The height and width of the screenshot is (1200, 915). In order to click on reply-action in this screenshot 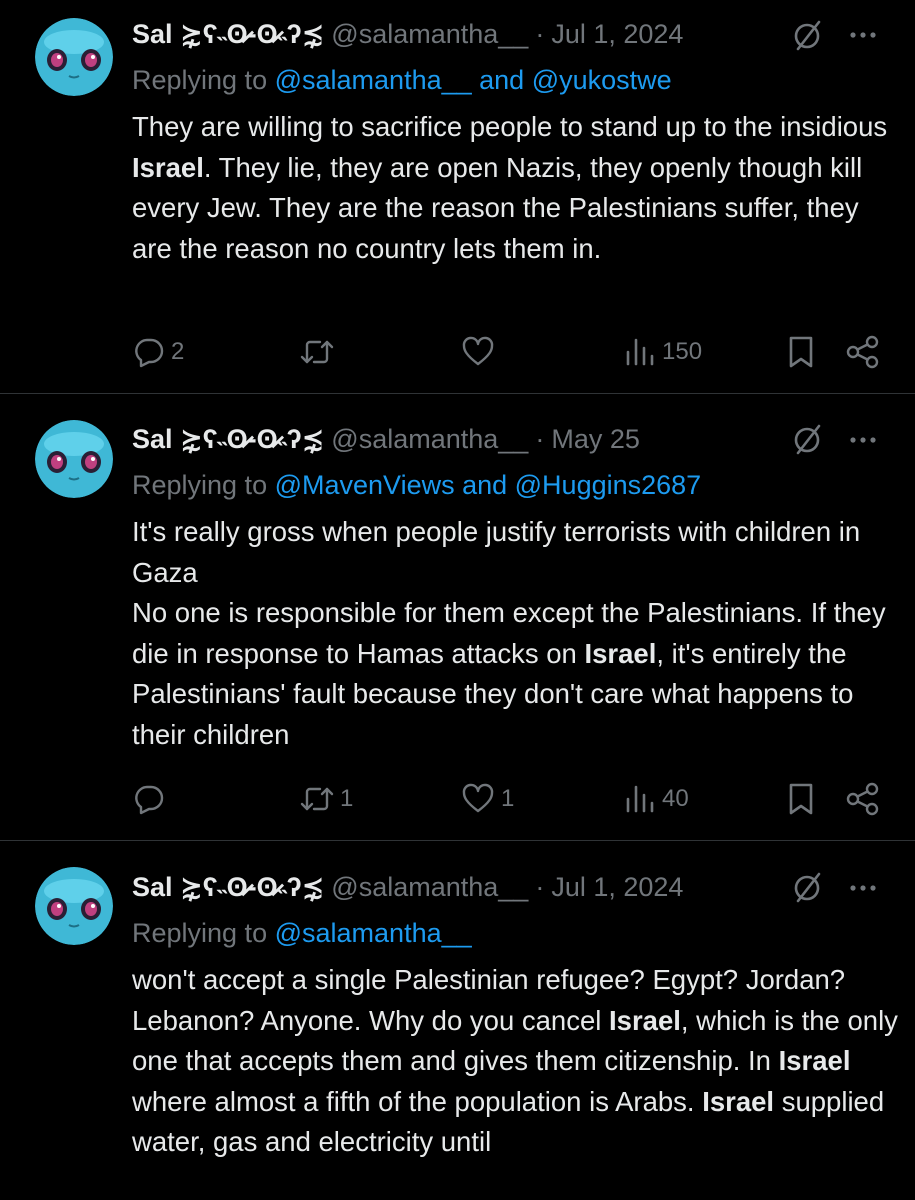, I will do `click(152, 799)`.